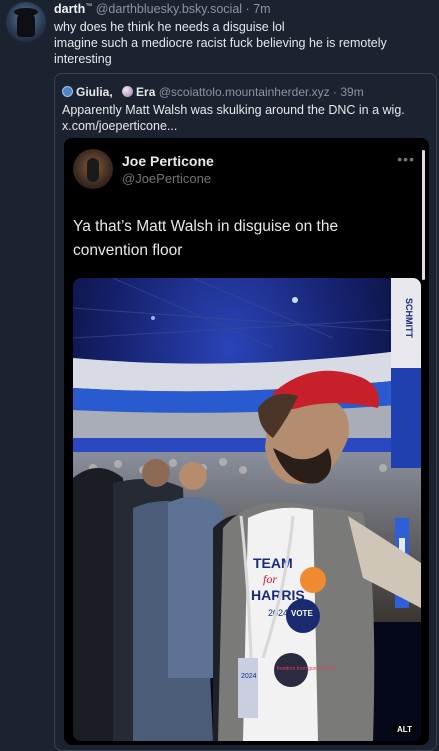 Image resolution: width=439 pixels, height=751 pixels. I want to click on tweet-text-line: Ya that’s Matt Walsh in disguise on the, so click(206, 226).